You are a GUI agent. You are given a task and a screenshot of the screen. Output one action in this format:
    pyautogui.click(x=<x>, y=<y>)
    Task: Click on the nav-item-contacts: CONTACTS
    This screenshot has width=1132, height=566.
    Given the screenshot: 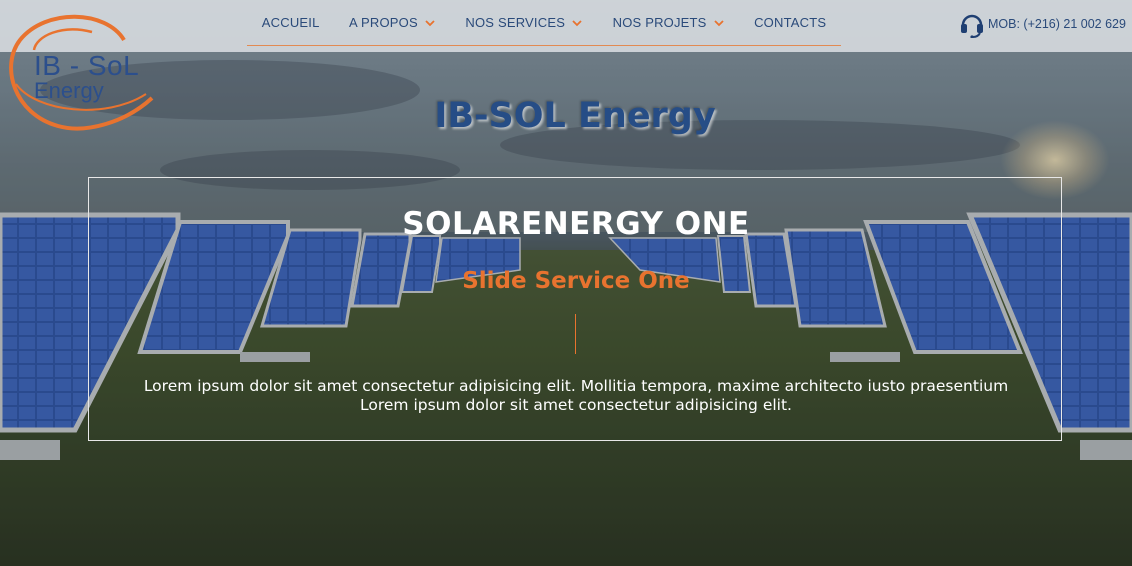 What is the action you would take?
    pyautogui.click(x=790, y=22)
    